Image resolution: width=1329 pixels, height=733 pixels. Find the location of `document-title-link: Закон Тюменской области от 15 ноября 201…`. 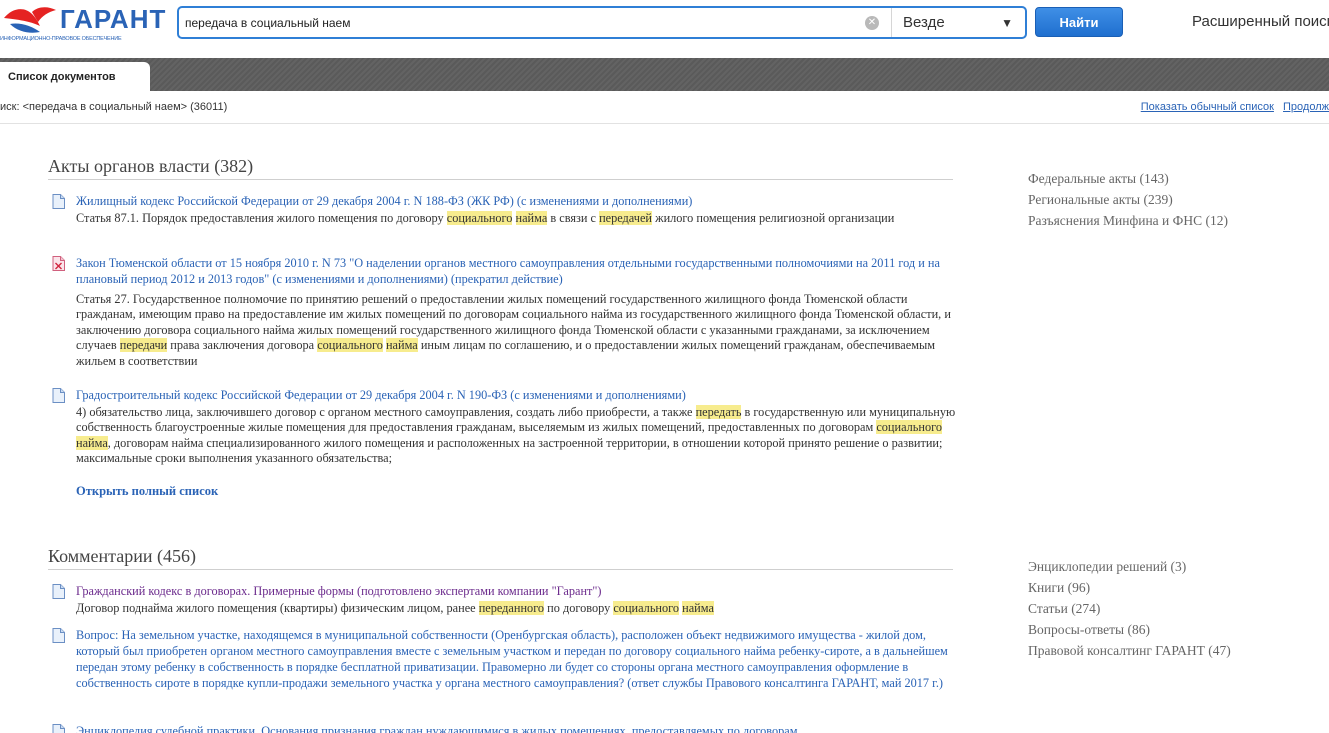

document-title-link: Закон Тюменской области от 15 ноября 201… is located at coordinates (516, 271).